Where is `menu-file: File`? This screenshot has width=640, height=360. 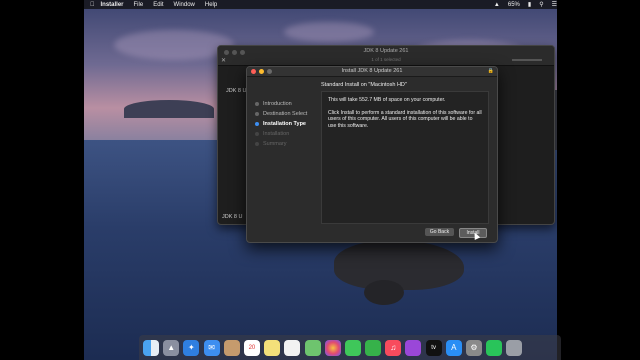
menu-file: File is located at coordinates (139, 5).